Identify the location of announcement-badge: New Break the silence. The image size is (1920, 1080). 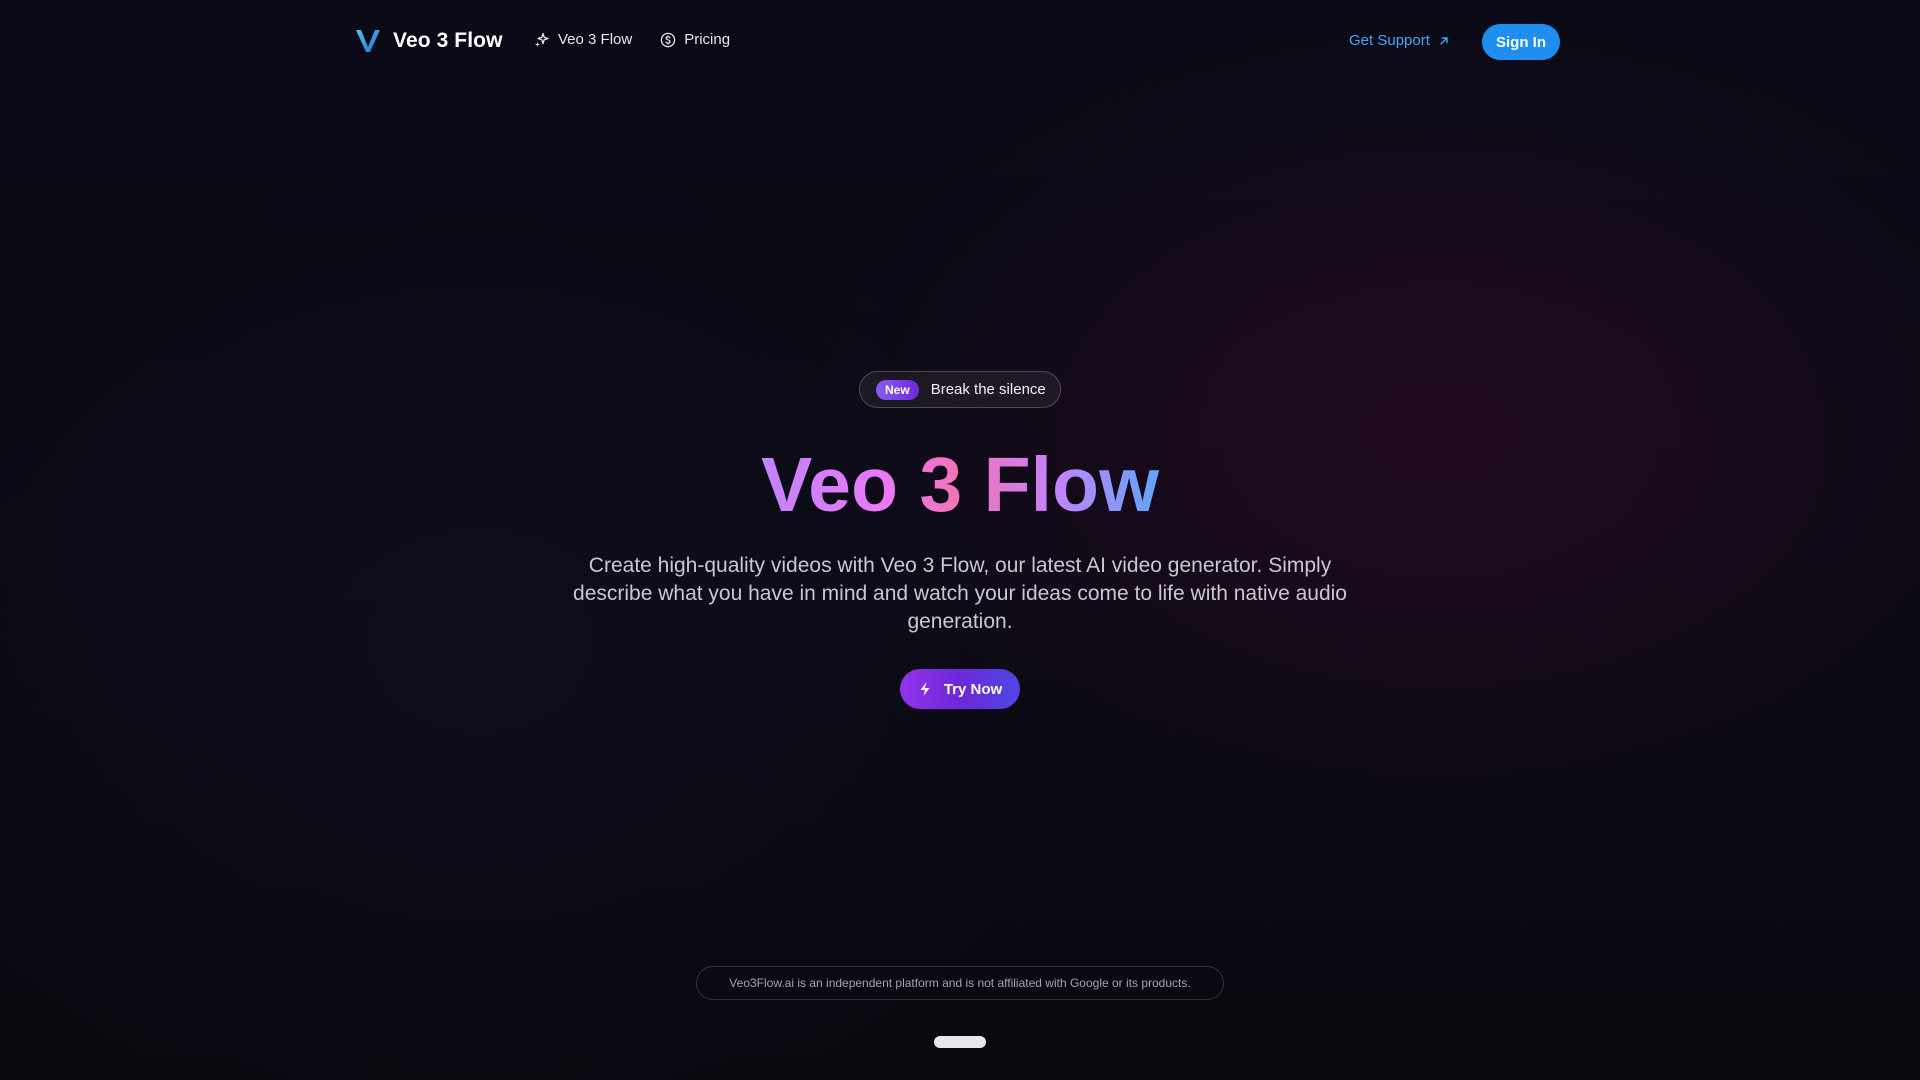
(960, 389).